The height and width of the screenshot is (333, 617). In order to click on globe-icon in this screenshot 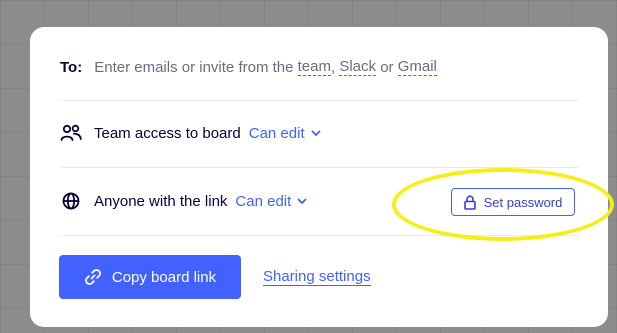, I will do `click(71, 201)`.